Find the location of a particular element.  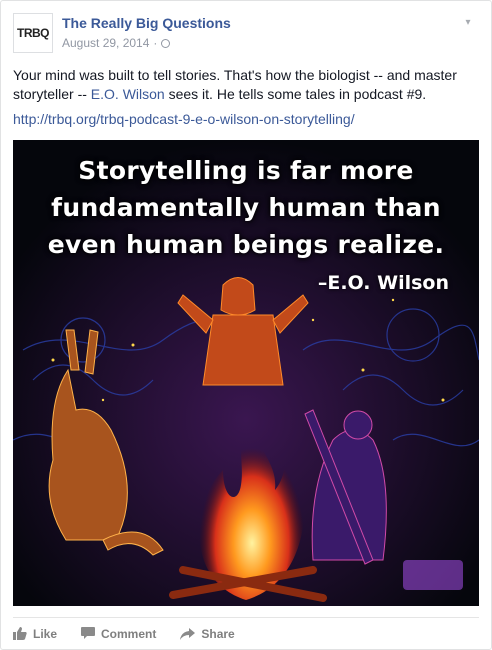

globe-icon is located at coordinates (166, 43).